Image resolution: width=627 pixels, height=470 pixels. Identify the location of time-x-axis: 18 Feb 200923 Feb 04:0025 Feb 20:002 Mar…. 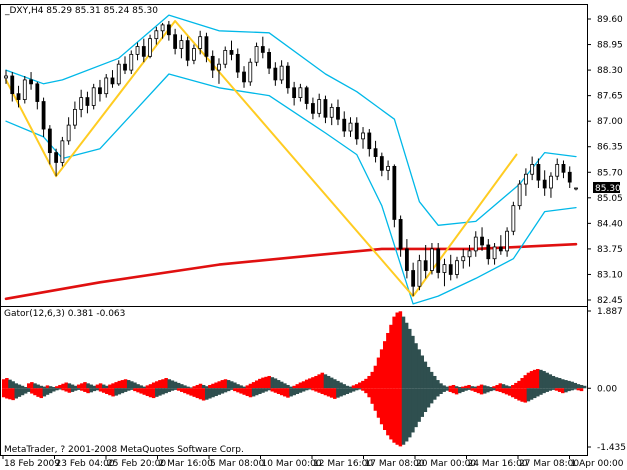
(313, 462).